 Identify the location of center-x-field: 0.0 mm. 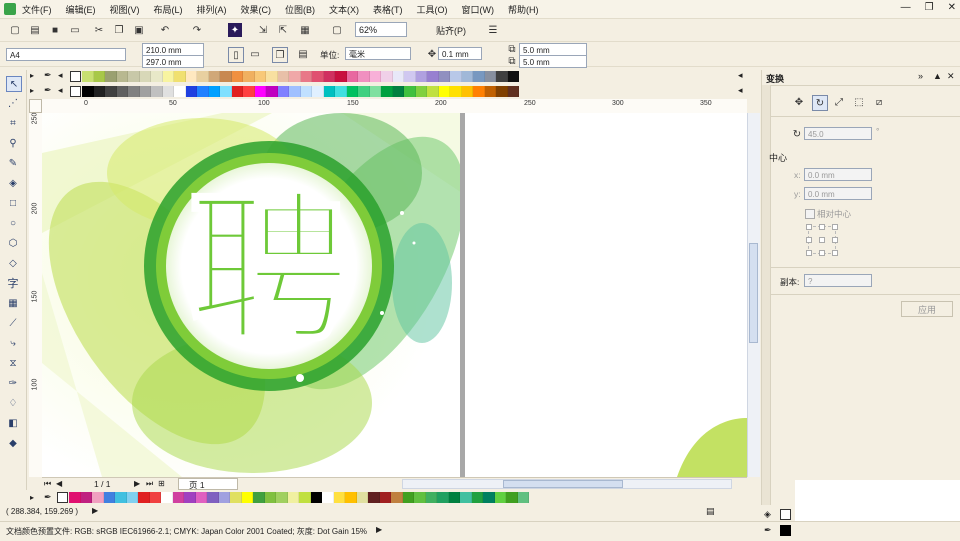
(838, 174).